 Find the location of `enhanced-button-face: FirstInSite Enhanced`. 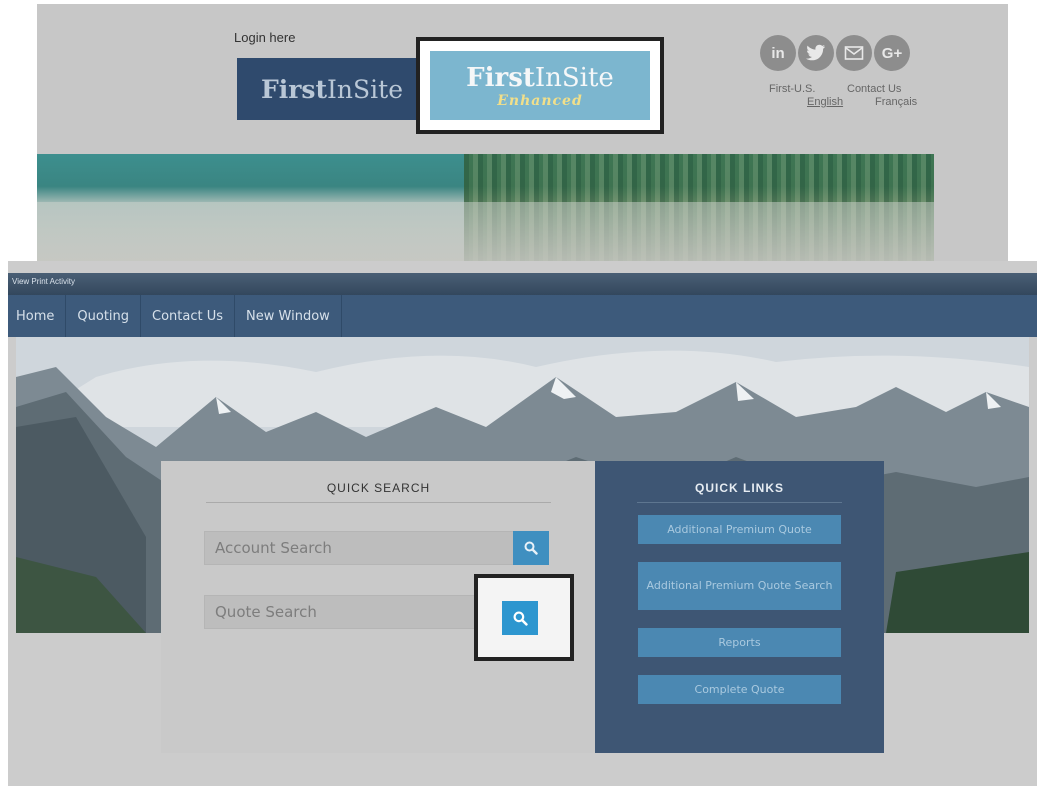

enhanced-button-face: FirstInSite Enhanced is located at coordinates (540, 85).